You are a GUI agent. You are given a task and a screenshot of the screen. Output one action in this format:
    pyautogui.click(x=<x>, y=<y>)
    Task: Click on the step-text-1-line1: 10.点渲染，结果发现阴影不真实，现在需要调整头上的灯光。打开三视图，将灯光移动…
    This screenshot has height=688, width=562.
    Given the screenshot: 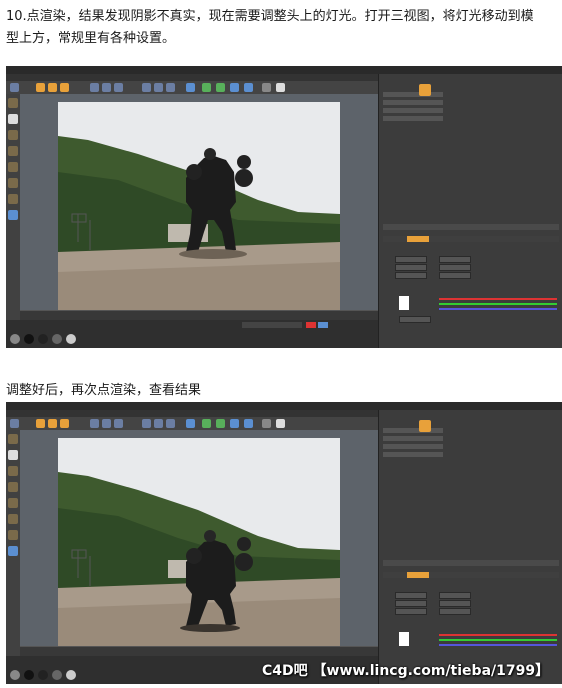 What is the action you would take?
    pyautogui.click(x=270, y=16)
    